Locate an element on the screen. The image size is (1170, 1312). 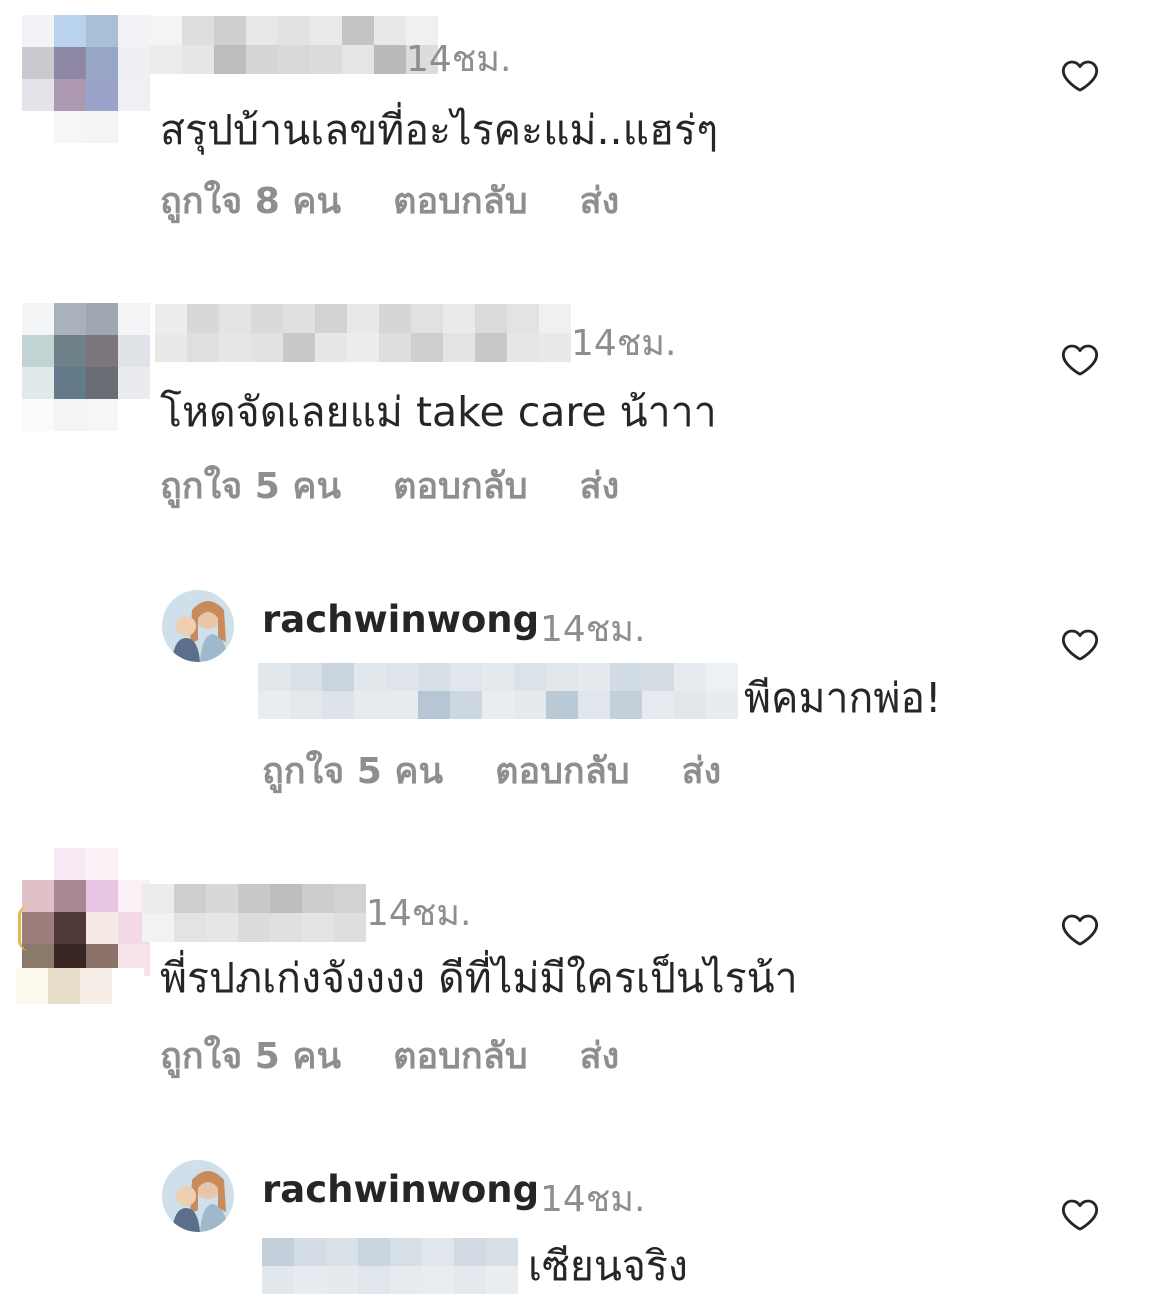
comment-text: พีคมากพ่อ! is located at coordinates (843, 698).